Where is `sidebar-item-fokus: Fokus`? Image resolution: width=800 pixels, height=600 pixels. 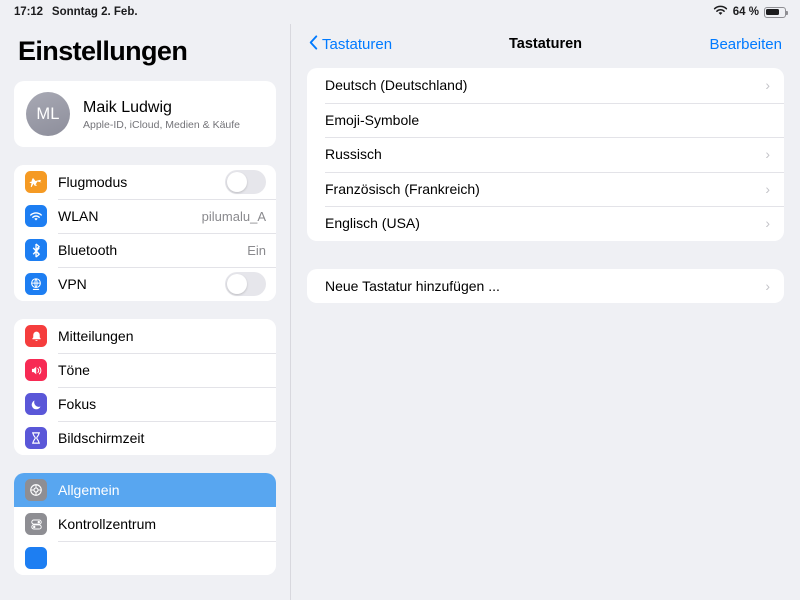 sidebar-item-fokus: Fokus is located at coordinates (145, 404).